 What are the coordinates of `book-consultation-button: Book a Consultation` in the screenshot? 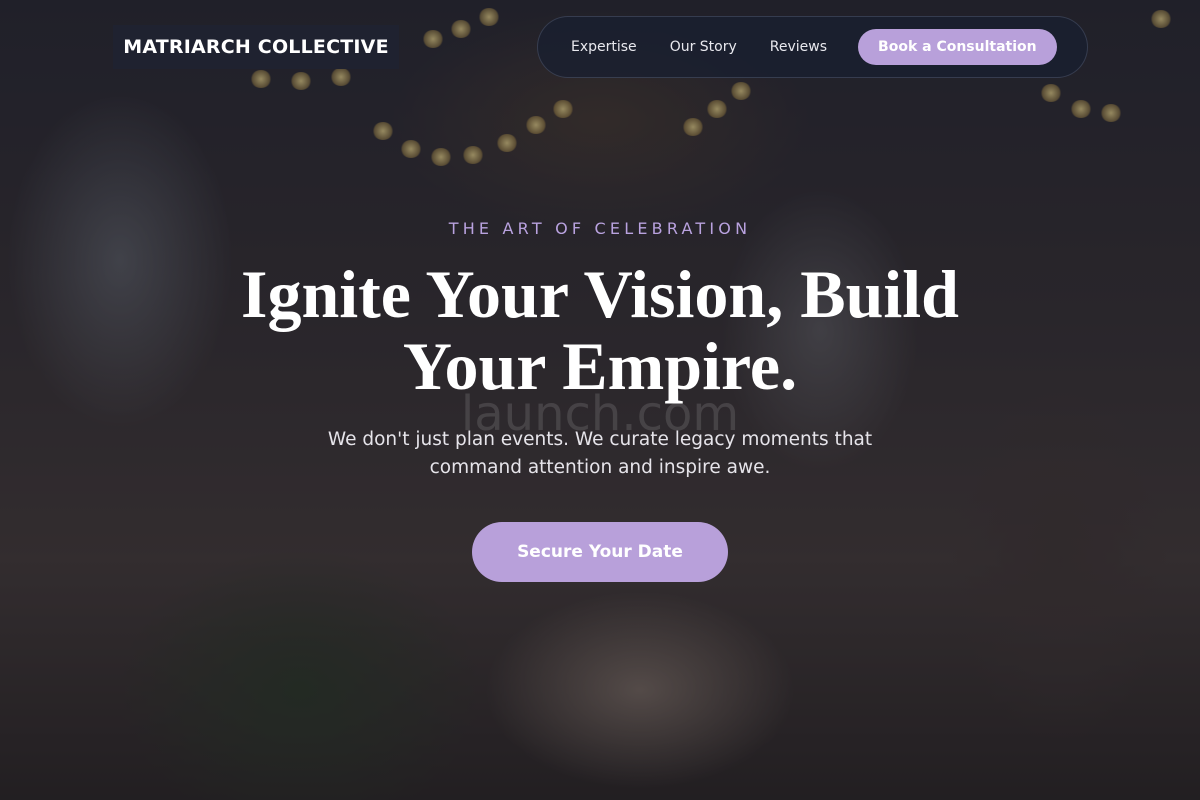 It's located at (957, 47).